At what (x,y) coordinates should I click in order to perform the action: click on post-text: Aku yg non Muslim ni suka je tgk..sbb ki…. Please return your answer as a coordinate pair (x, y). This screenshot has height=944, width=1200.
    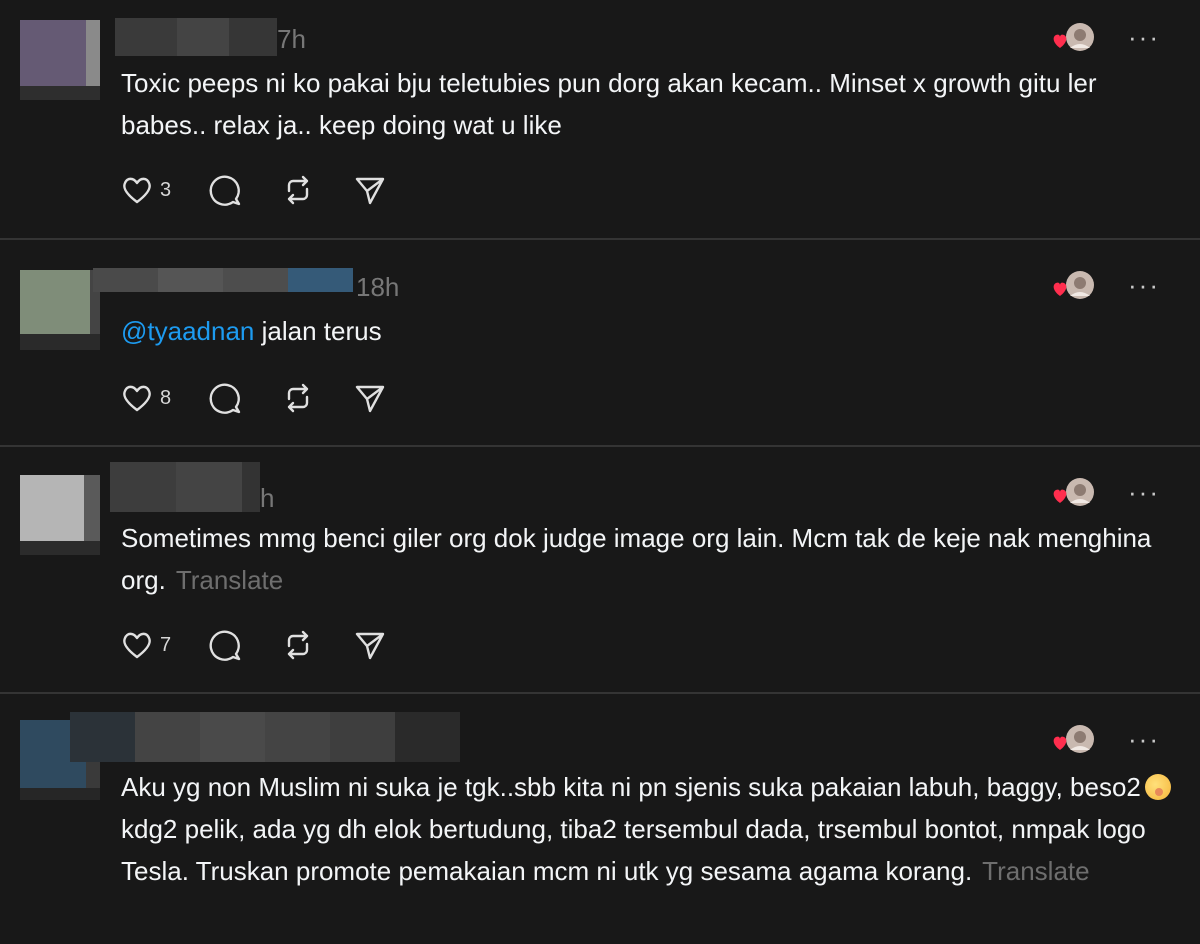
    Looking at the image, I should click on (651, 829).